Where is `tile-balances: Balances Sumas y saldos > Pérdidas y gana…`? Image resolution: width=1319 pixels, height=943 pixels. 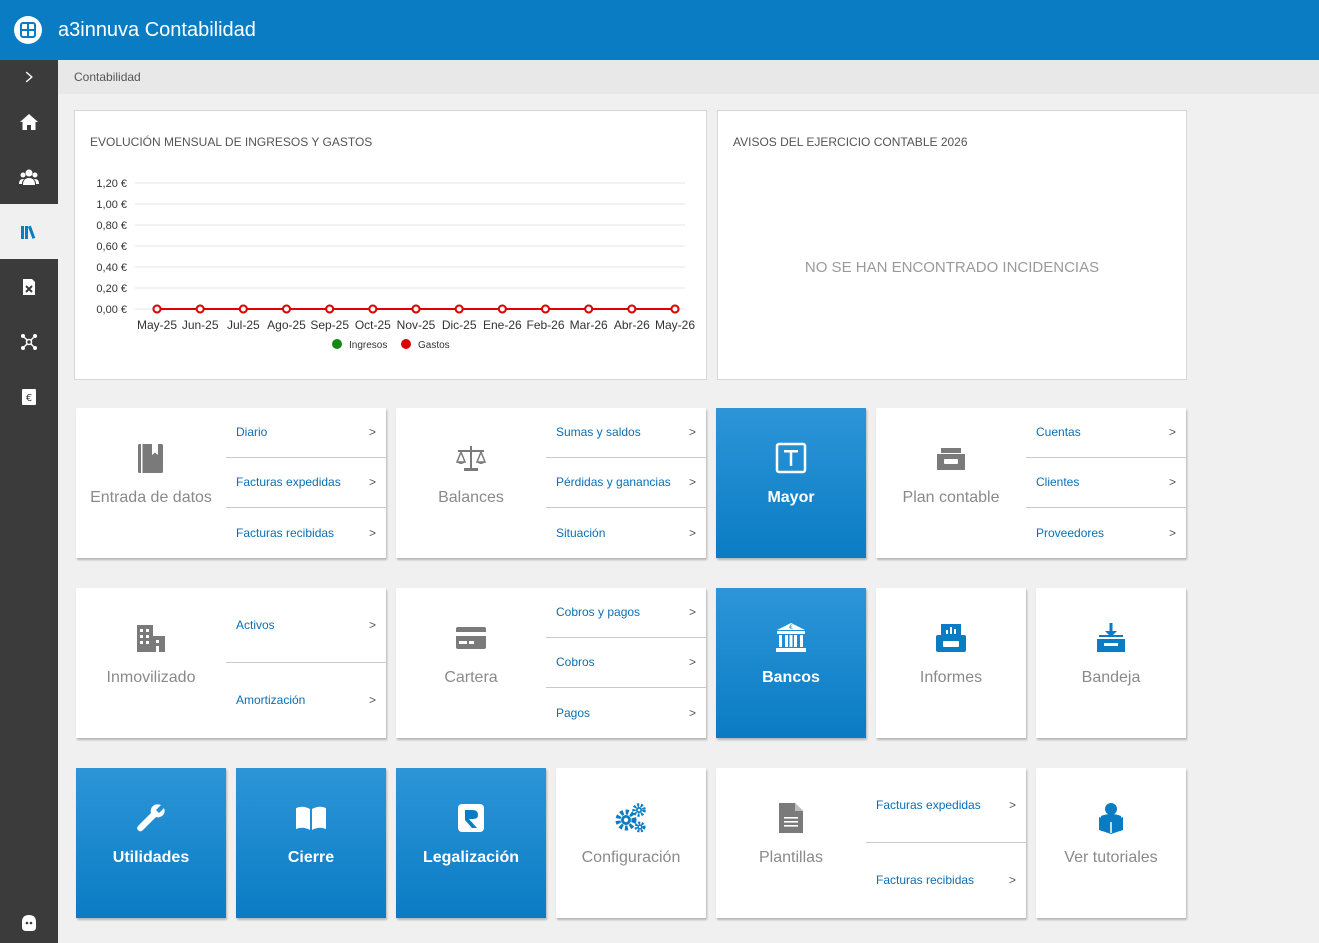 tile-balances: Balances Sumas y saldos > Pérdidas y gana… is located at coordinates (551, 483).